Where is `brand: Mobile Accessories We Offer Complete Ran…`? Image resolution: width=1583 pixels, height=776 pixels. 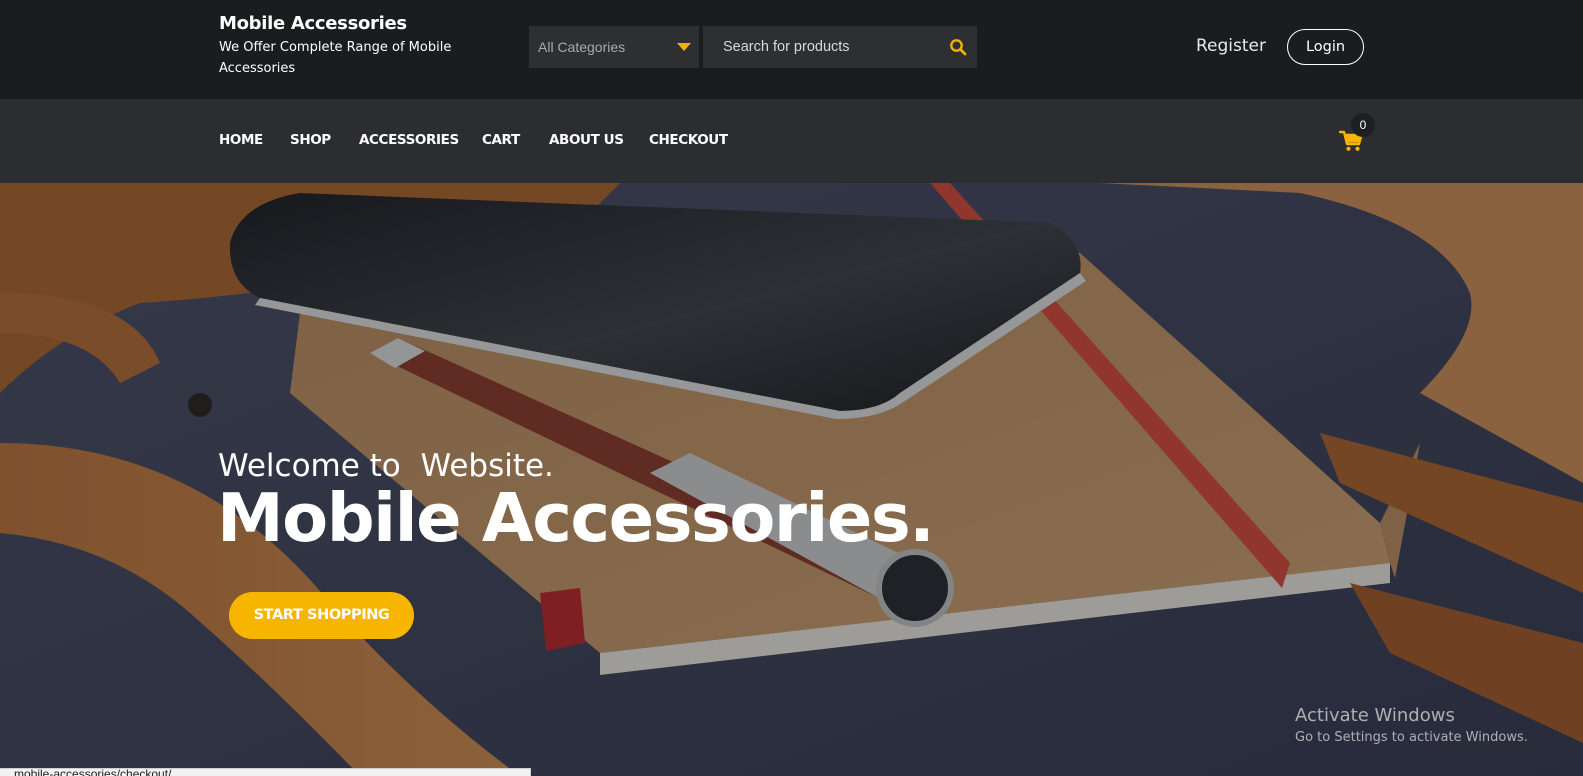
brand: Mobile Accessories We Offer Complete Ran… is located at coordinates (349, 45).